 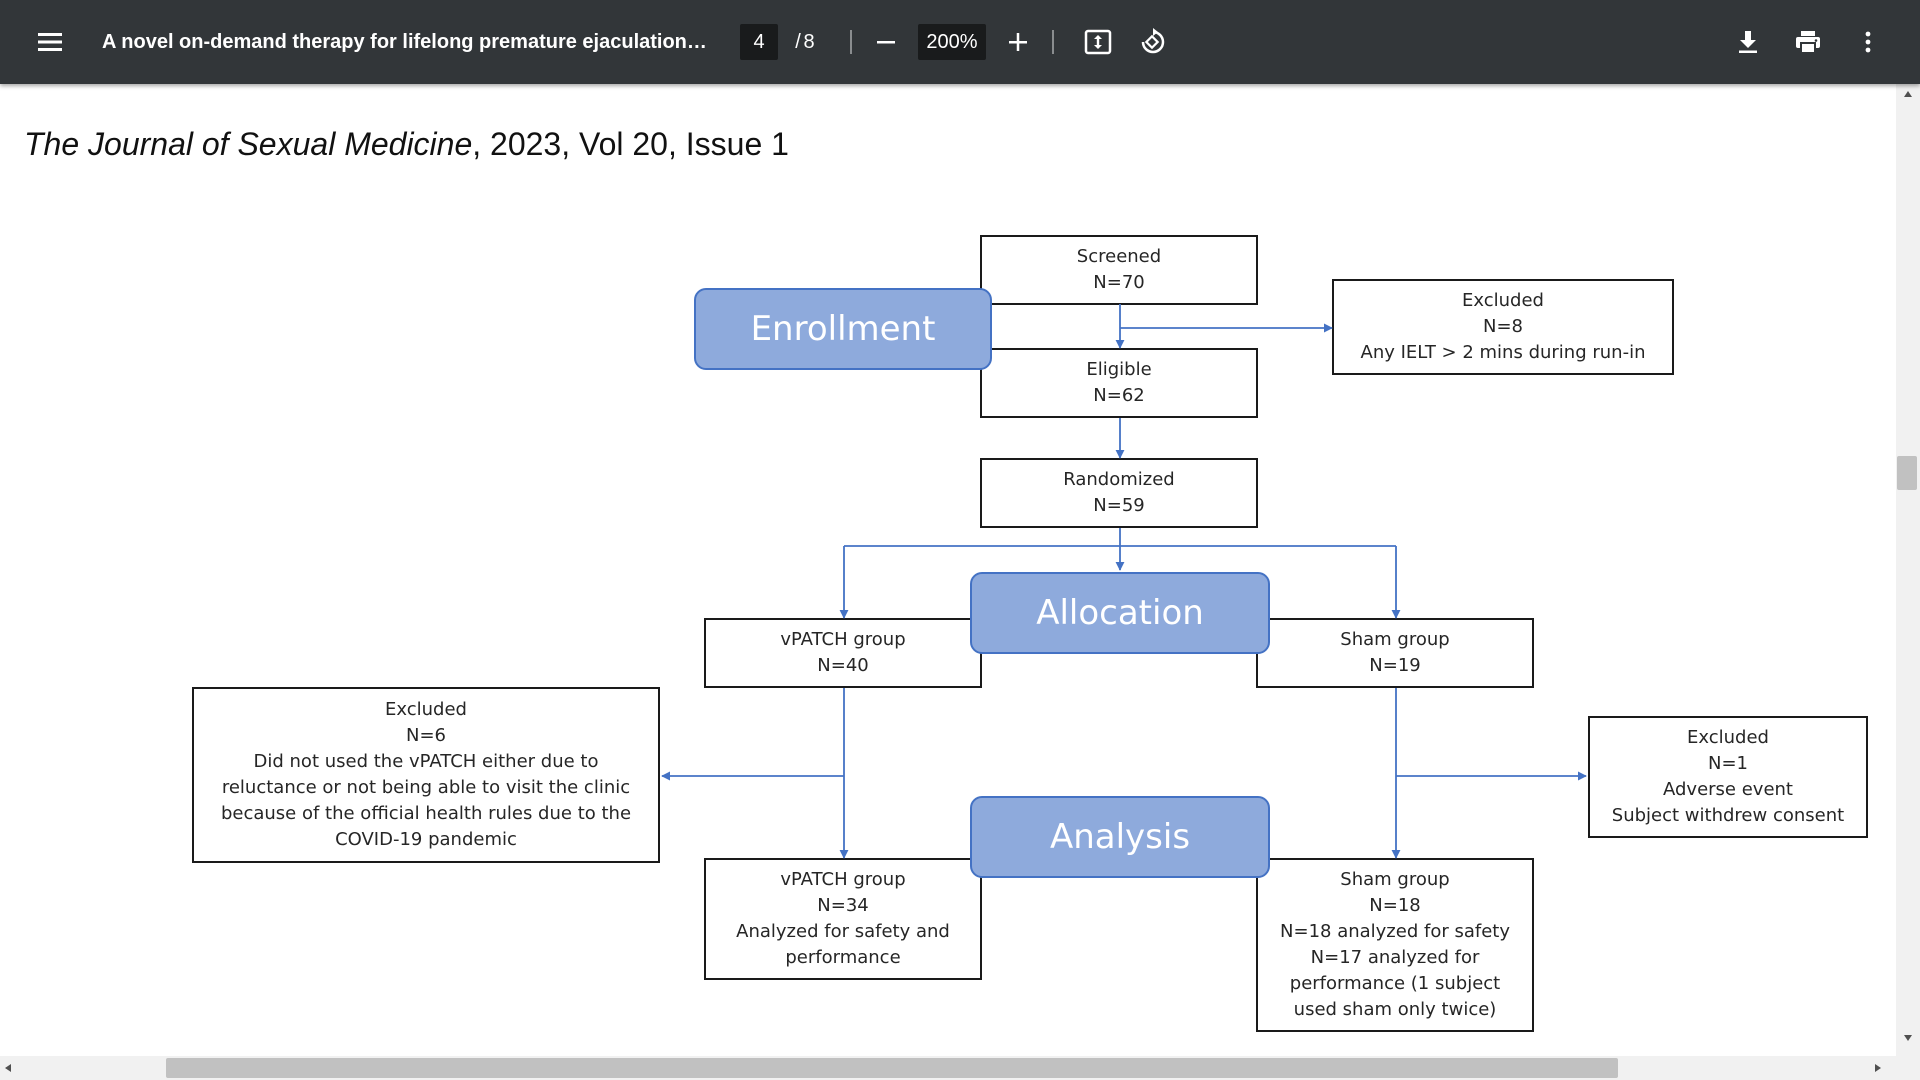 I want to click on menu-icon, so click(x=50, y=42).